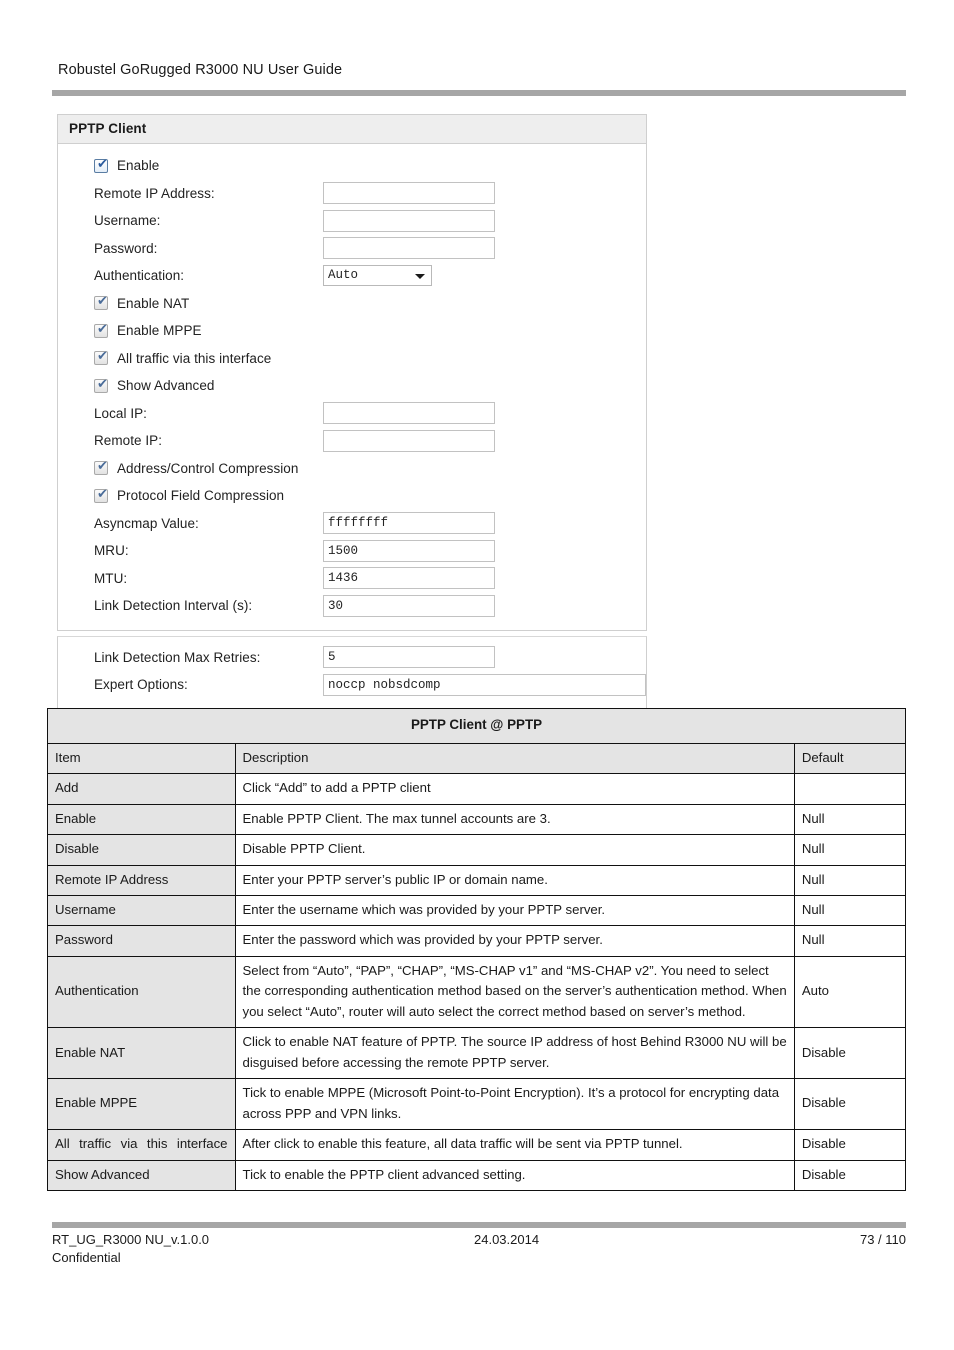 Image resolution: width=954 pixels, height=1350 pixels. What do you see at coordinates (141, 685) in the screenshot?
I see `expert-options-label: Expert Options:` at bounding box center [141, 685].